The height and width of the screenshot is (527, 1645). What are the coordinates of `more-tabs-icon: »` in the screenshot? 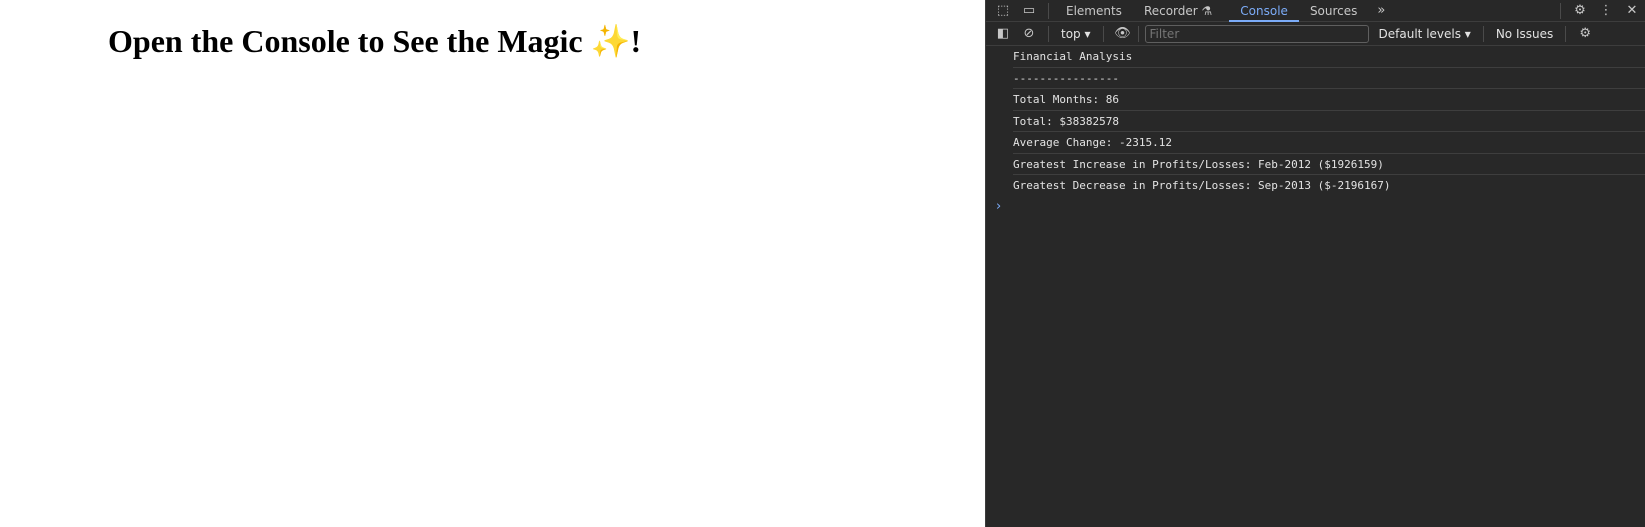 It's located at (1381, 10).